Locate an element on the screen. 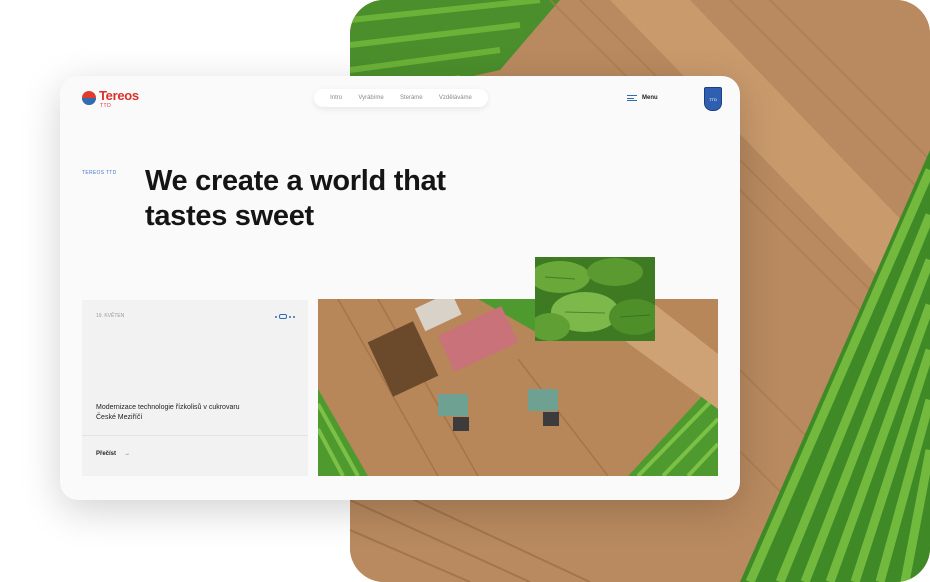 The height and width of the screenshot is (582, 930). nav-item-vyrabime: Vyrábíme is located at coordinates (370, 98).